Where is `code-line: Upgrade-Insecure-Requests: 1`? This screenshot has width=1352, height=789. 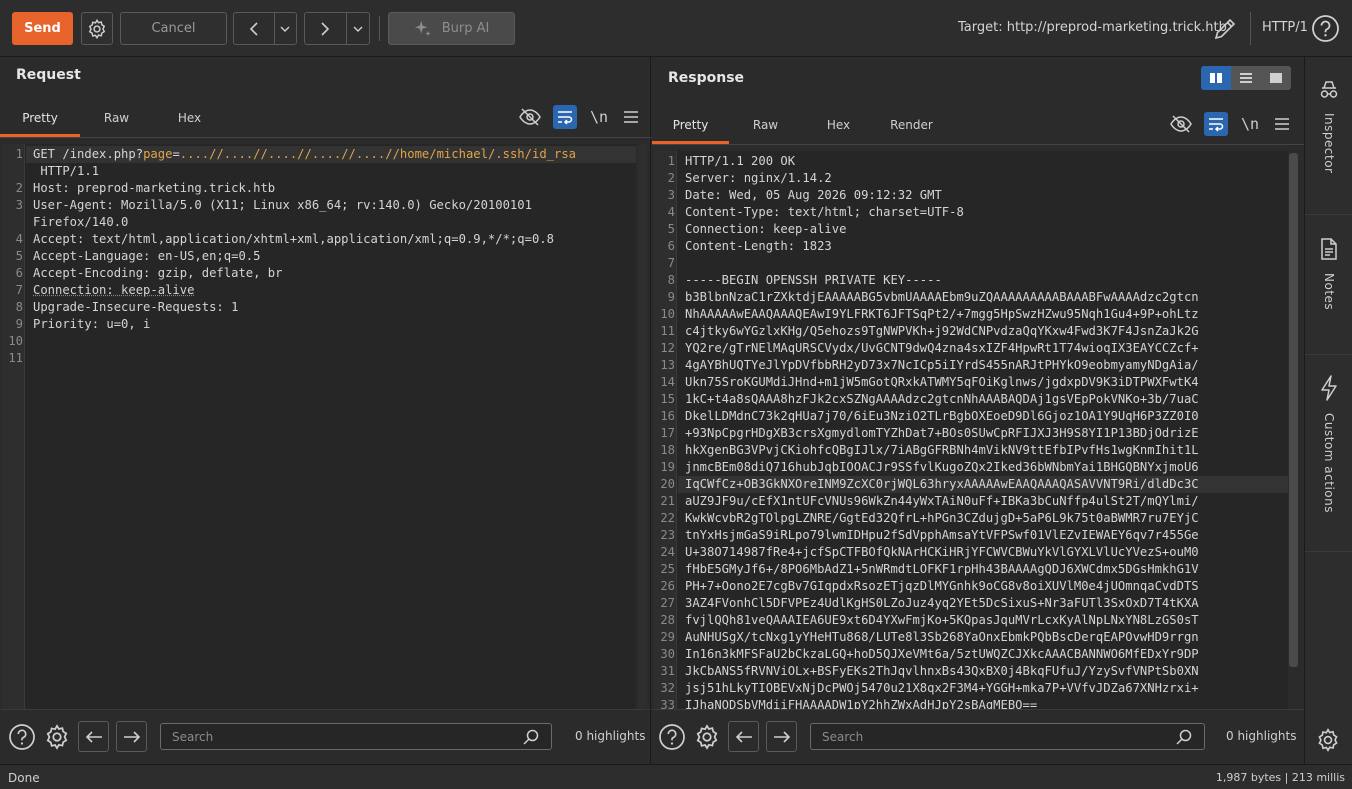 code-line: Upgrade-Insecure-Requests: 1 is located at coordinates (135, 307).